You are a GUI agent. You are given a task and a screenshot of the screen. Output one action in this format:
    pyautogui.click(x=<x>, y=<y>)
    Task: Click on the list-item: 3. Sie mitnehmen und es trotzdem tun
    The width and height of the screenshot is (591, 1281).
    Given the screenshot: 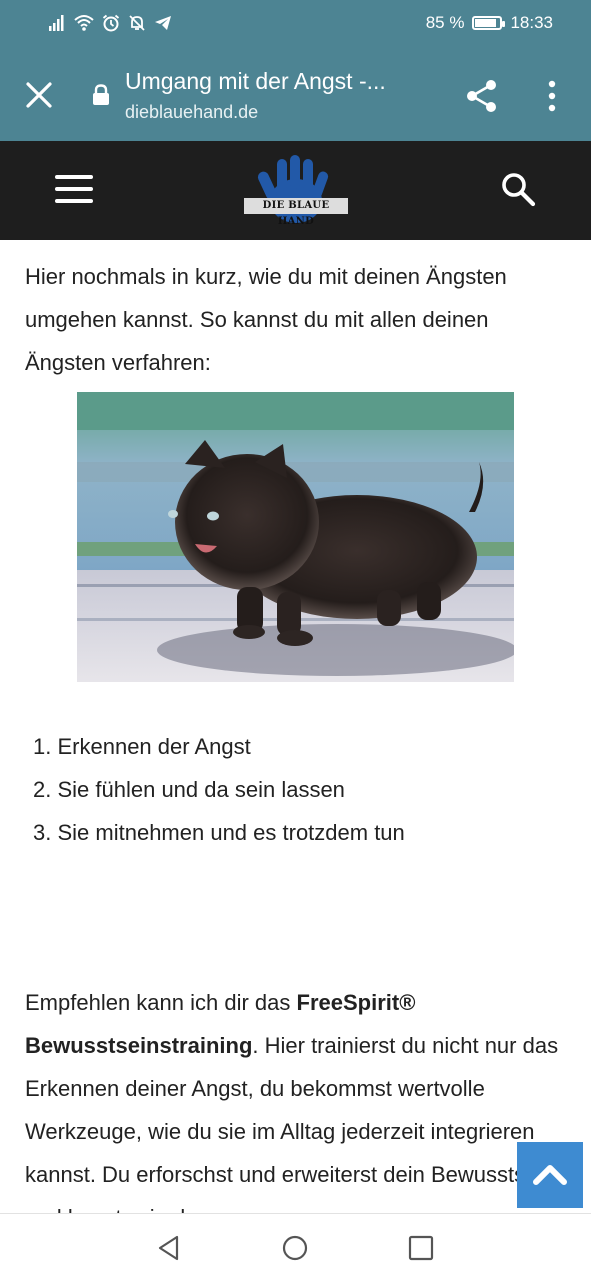 What is the action you would take?
    pyautogui.click(x=219, y=832)
    